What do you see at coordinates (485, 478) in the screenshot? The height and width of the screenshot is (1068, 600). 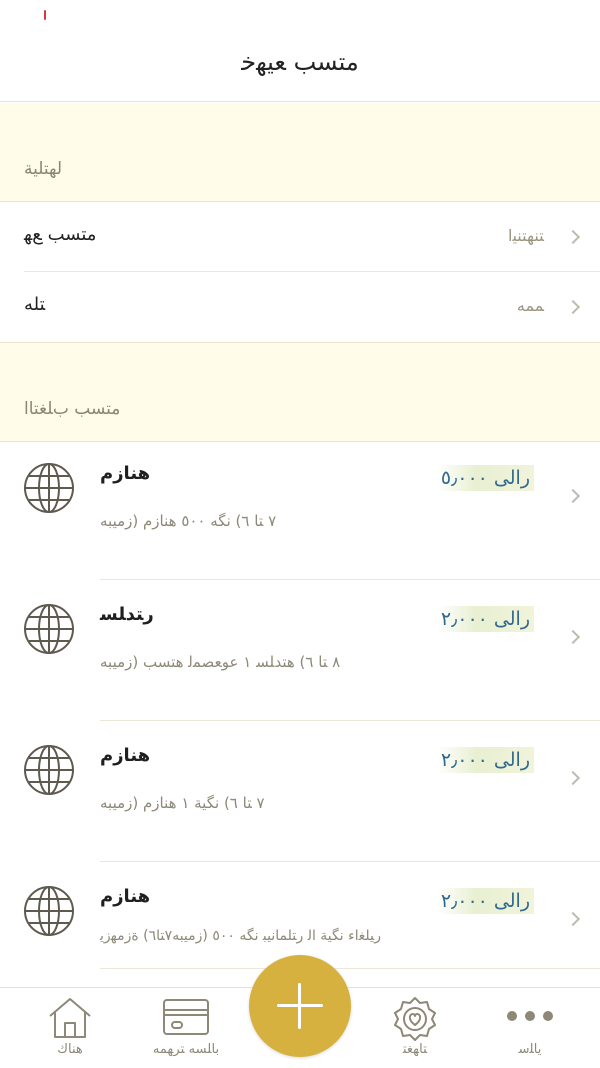 I see `plan-price: ﺭﺍﻟﻰ ٥٫٠٠٠` at bounding box center [485, 478].